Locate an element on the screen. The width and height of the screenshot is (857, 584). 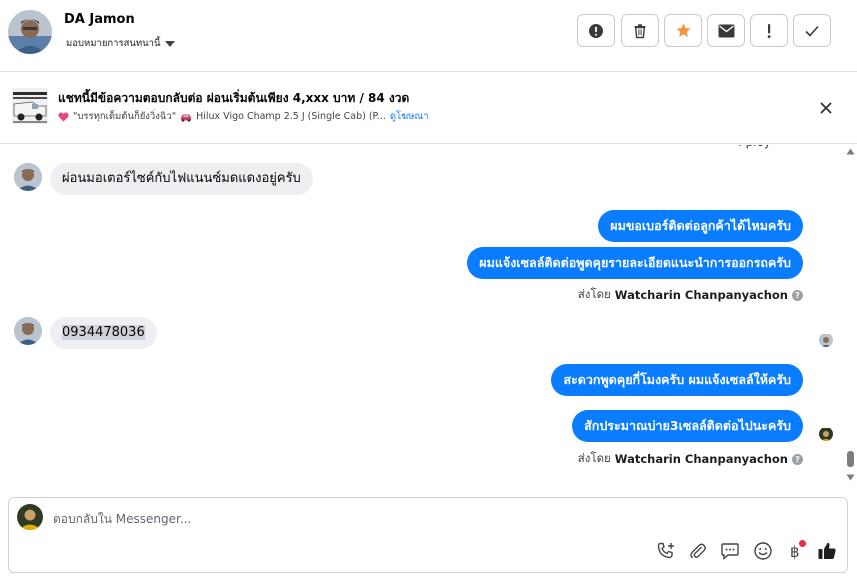
paperclip-icon is located at coordinates (698, 551).